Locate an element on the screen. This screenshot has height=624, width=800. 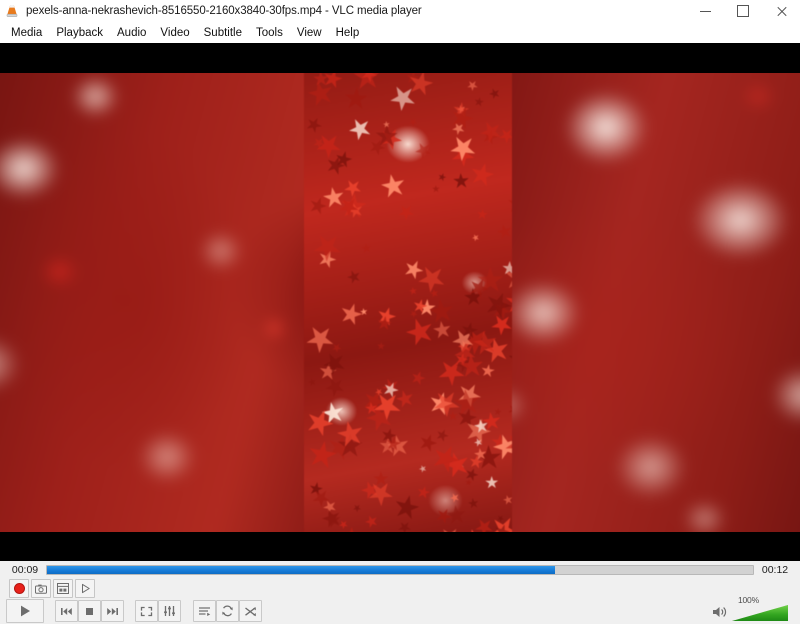
loop-button is located at coordinates (227, 611).